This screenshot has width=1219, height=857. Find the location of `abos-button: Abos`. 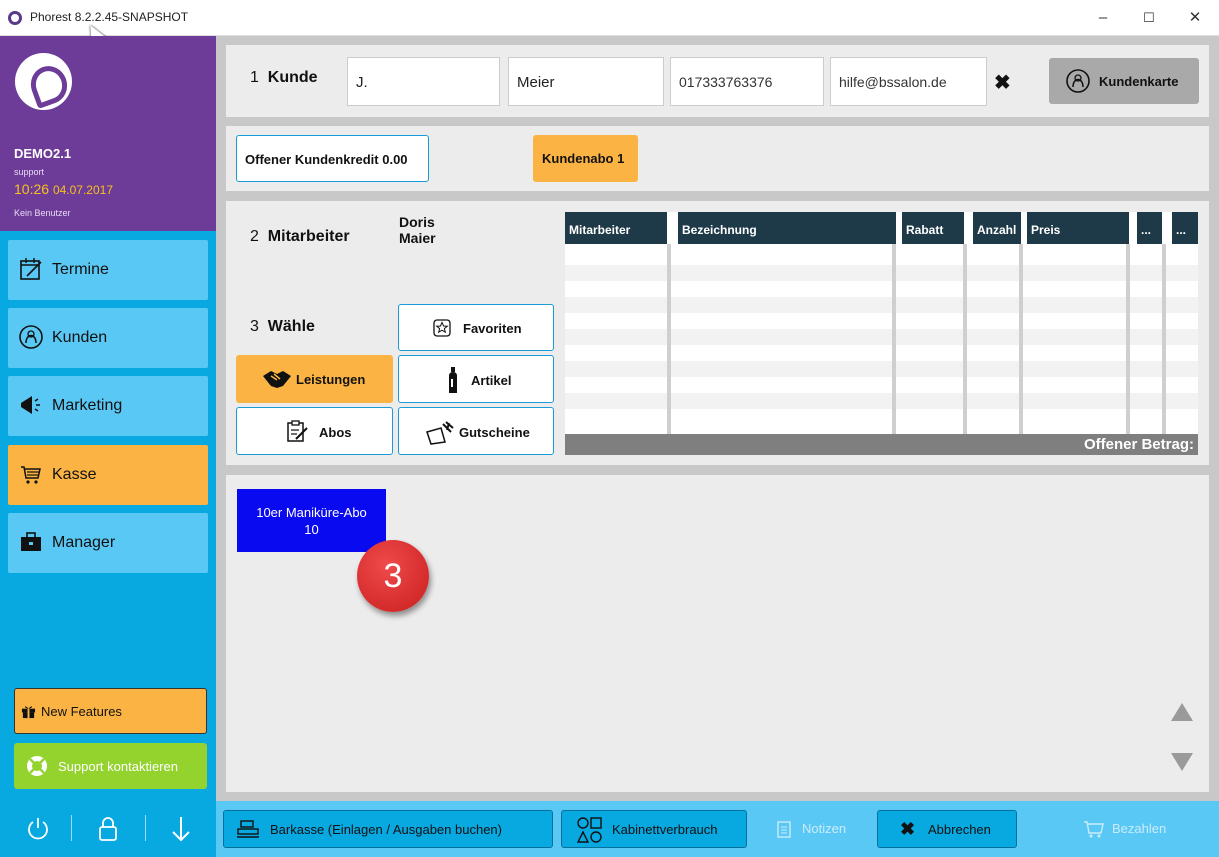

abos-button: Abos is located at coordinates (314, 431).